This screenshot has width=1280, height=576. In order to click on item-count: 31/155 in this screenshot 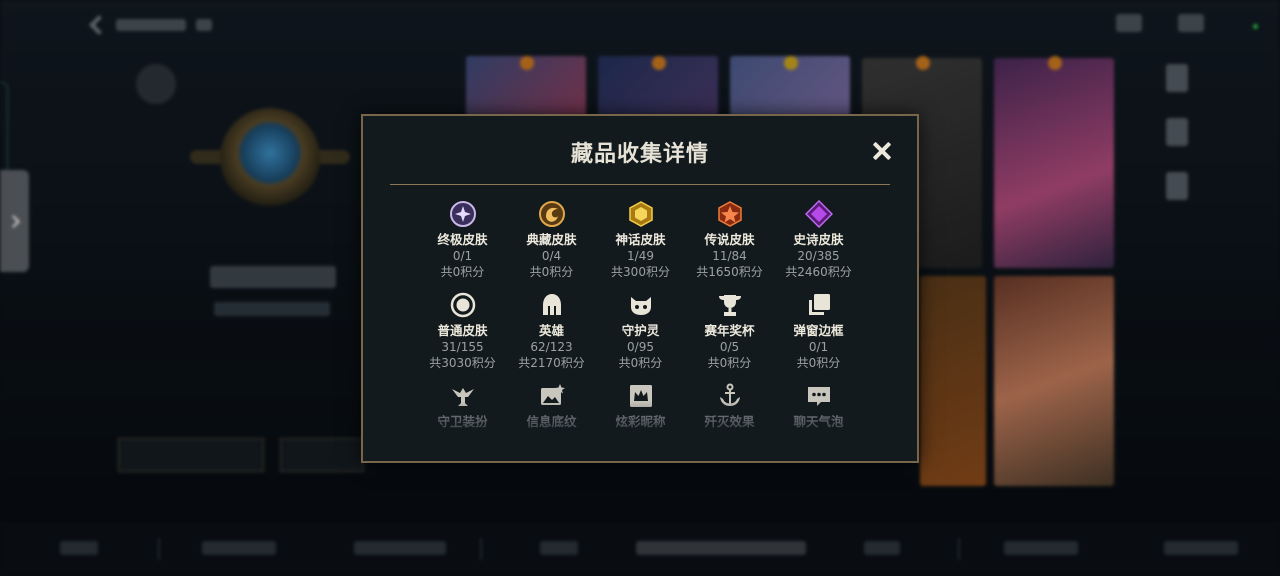, I will do `click(462, 347)`.